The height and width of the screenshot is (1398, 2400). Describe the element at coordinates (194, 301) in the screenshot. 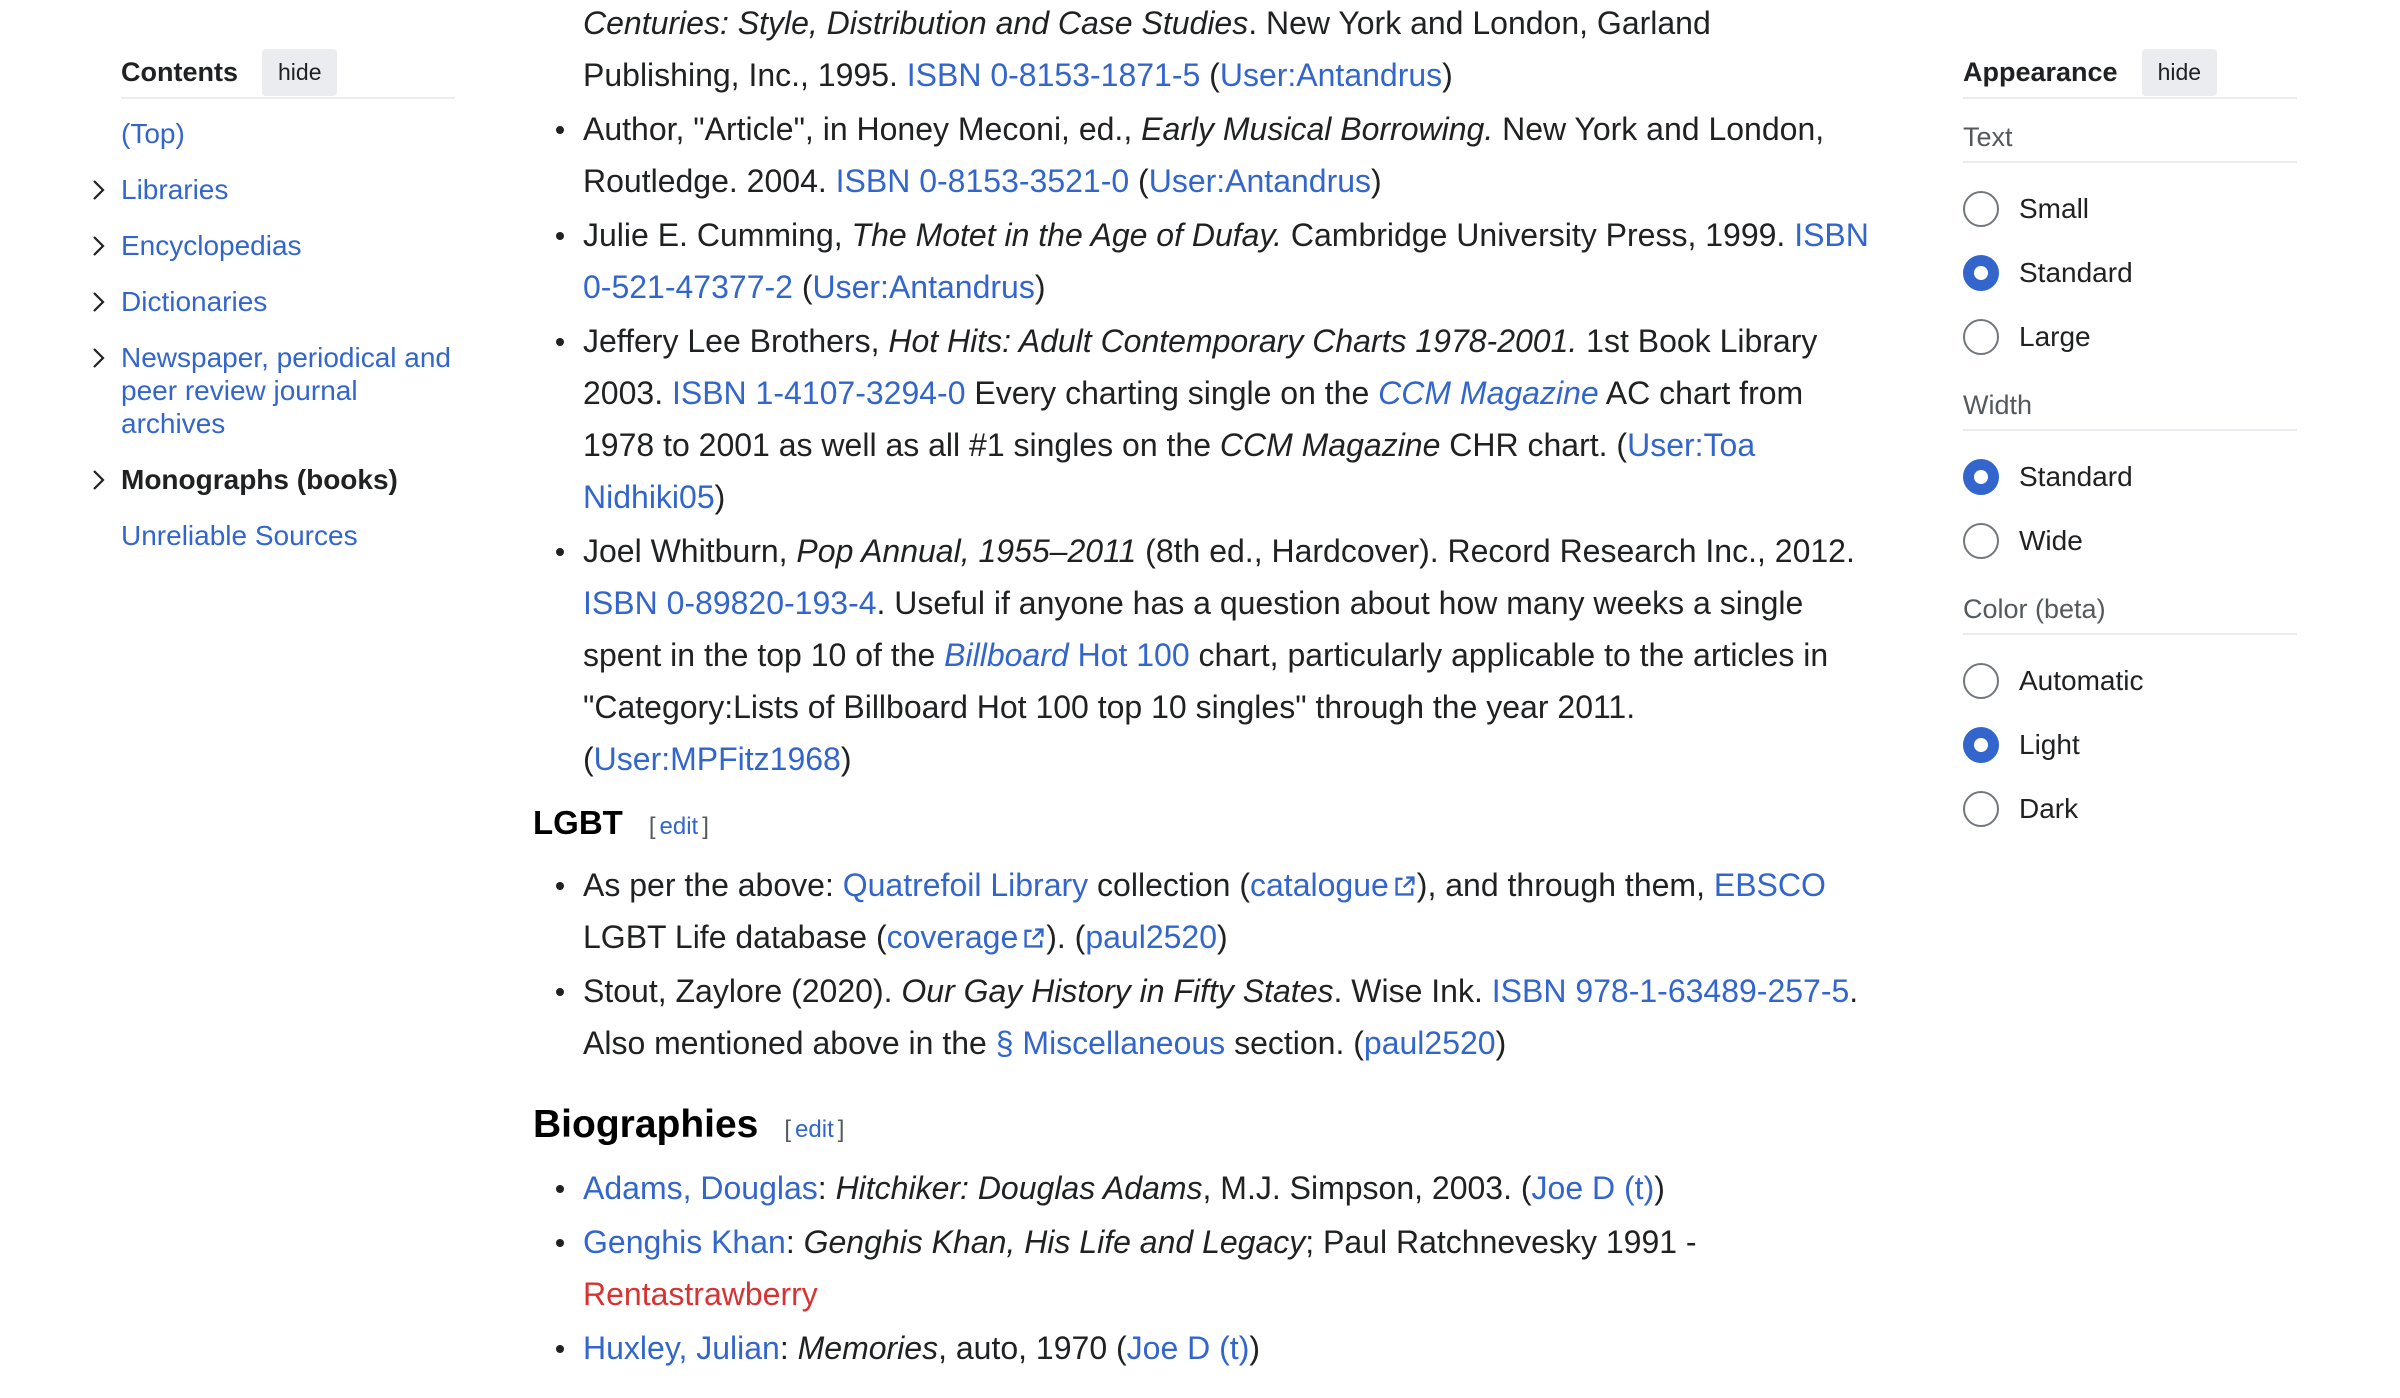

I see `toc-item-label: Dictionaries` at that location.